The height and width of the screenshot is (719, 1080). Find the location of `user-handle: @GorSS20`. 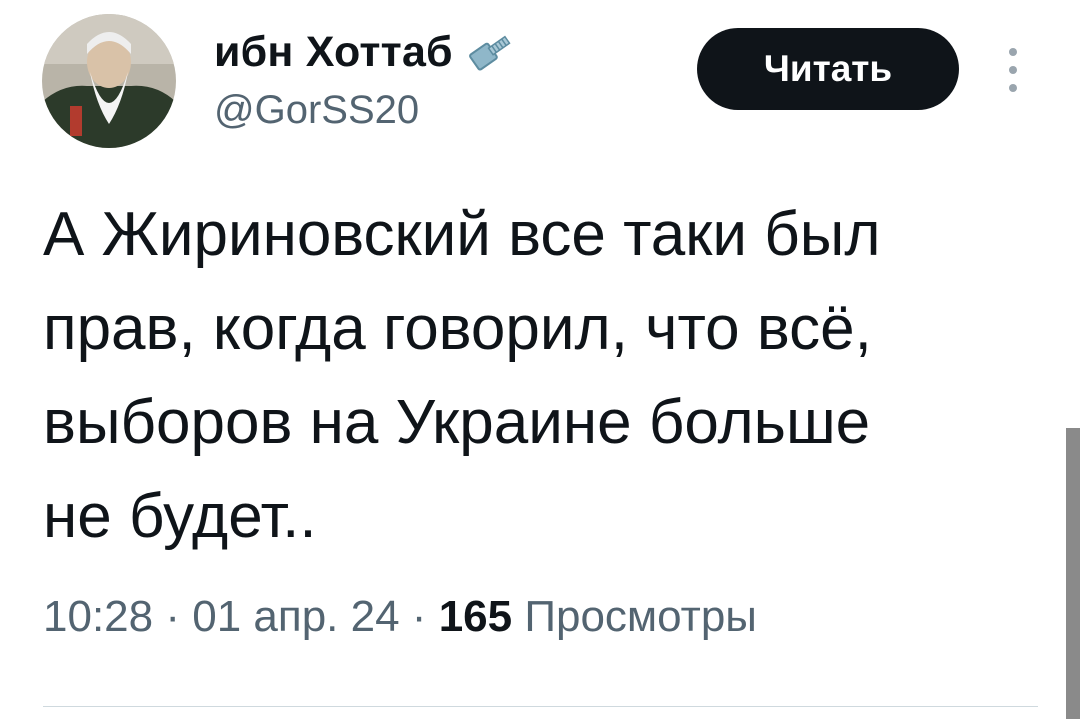

user-handle: @GorSS20 is located at coordinates (316, 110).